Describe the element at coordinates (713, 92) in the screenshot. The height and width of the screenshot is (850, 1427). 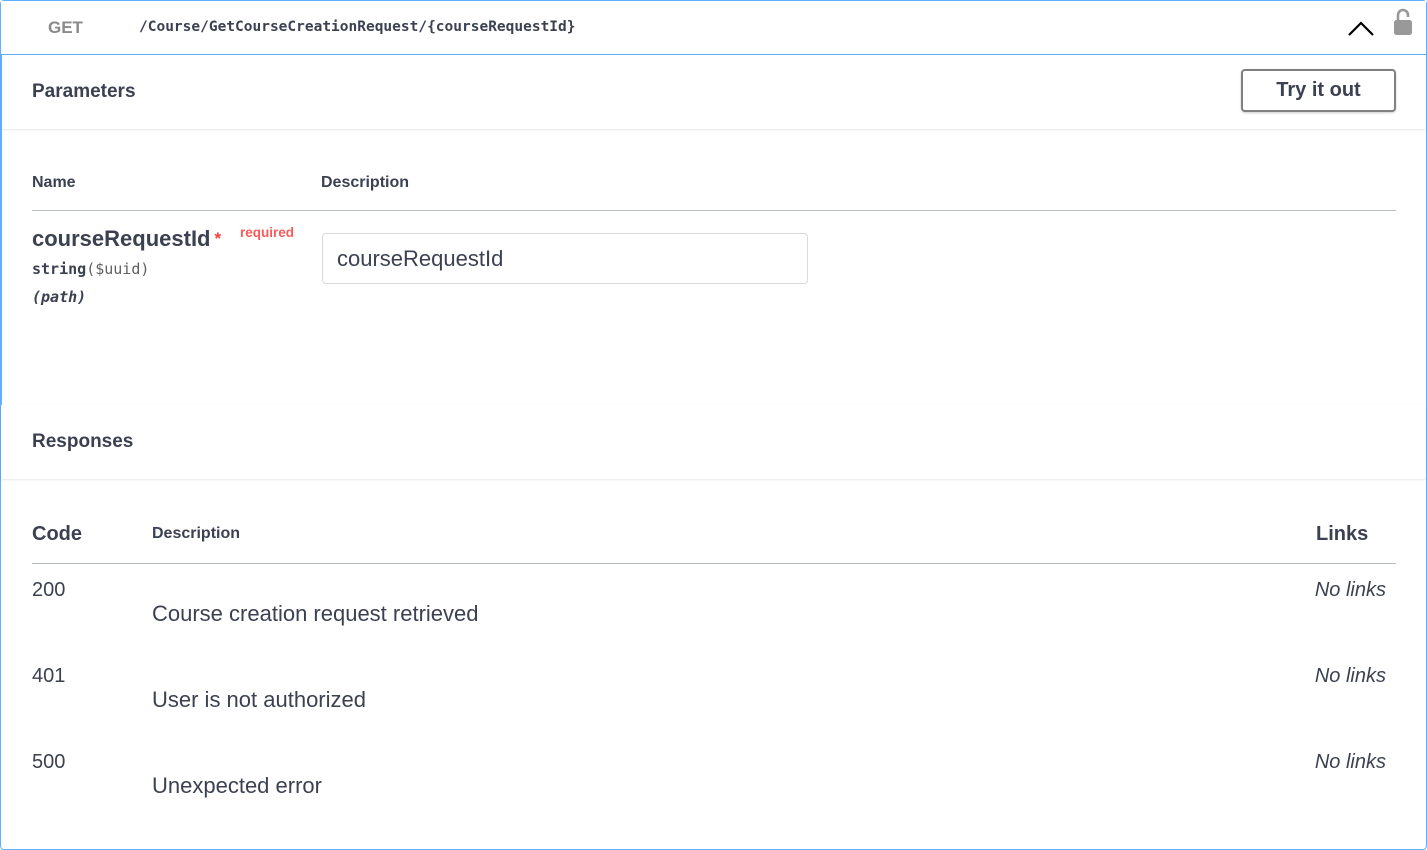
I see `parameters-header: Parameters` at that location.